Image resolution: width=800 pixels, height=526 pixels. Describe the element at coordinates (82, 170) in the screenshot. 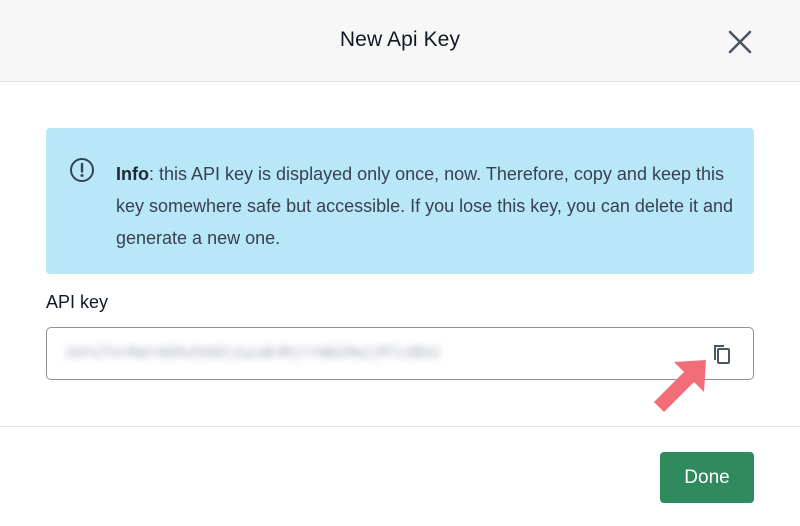

I see `exclamation-circle-icon` at that location.